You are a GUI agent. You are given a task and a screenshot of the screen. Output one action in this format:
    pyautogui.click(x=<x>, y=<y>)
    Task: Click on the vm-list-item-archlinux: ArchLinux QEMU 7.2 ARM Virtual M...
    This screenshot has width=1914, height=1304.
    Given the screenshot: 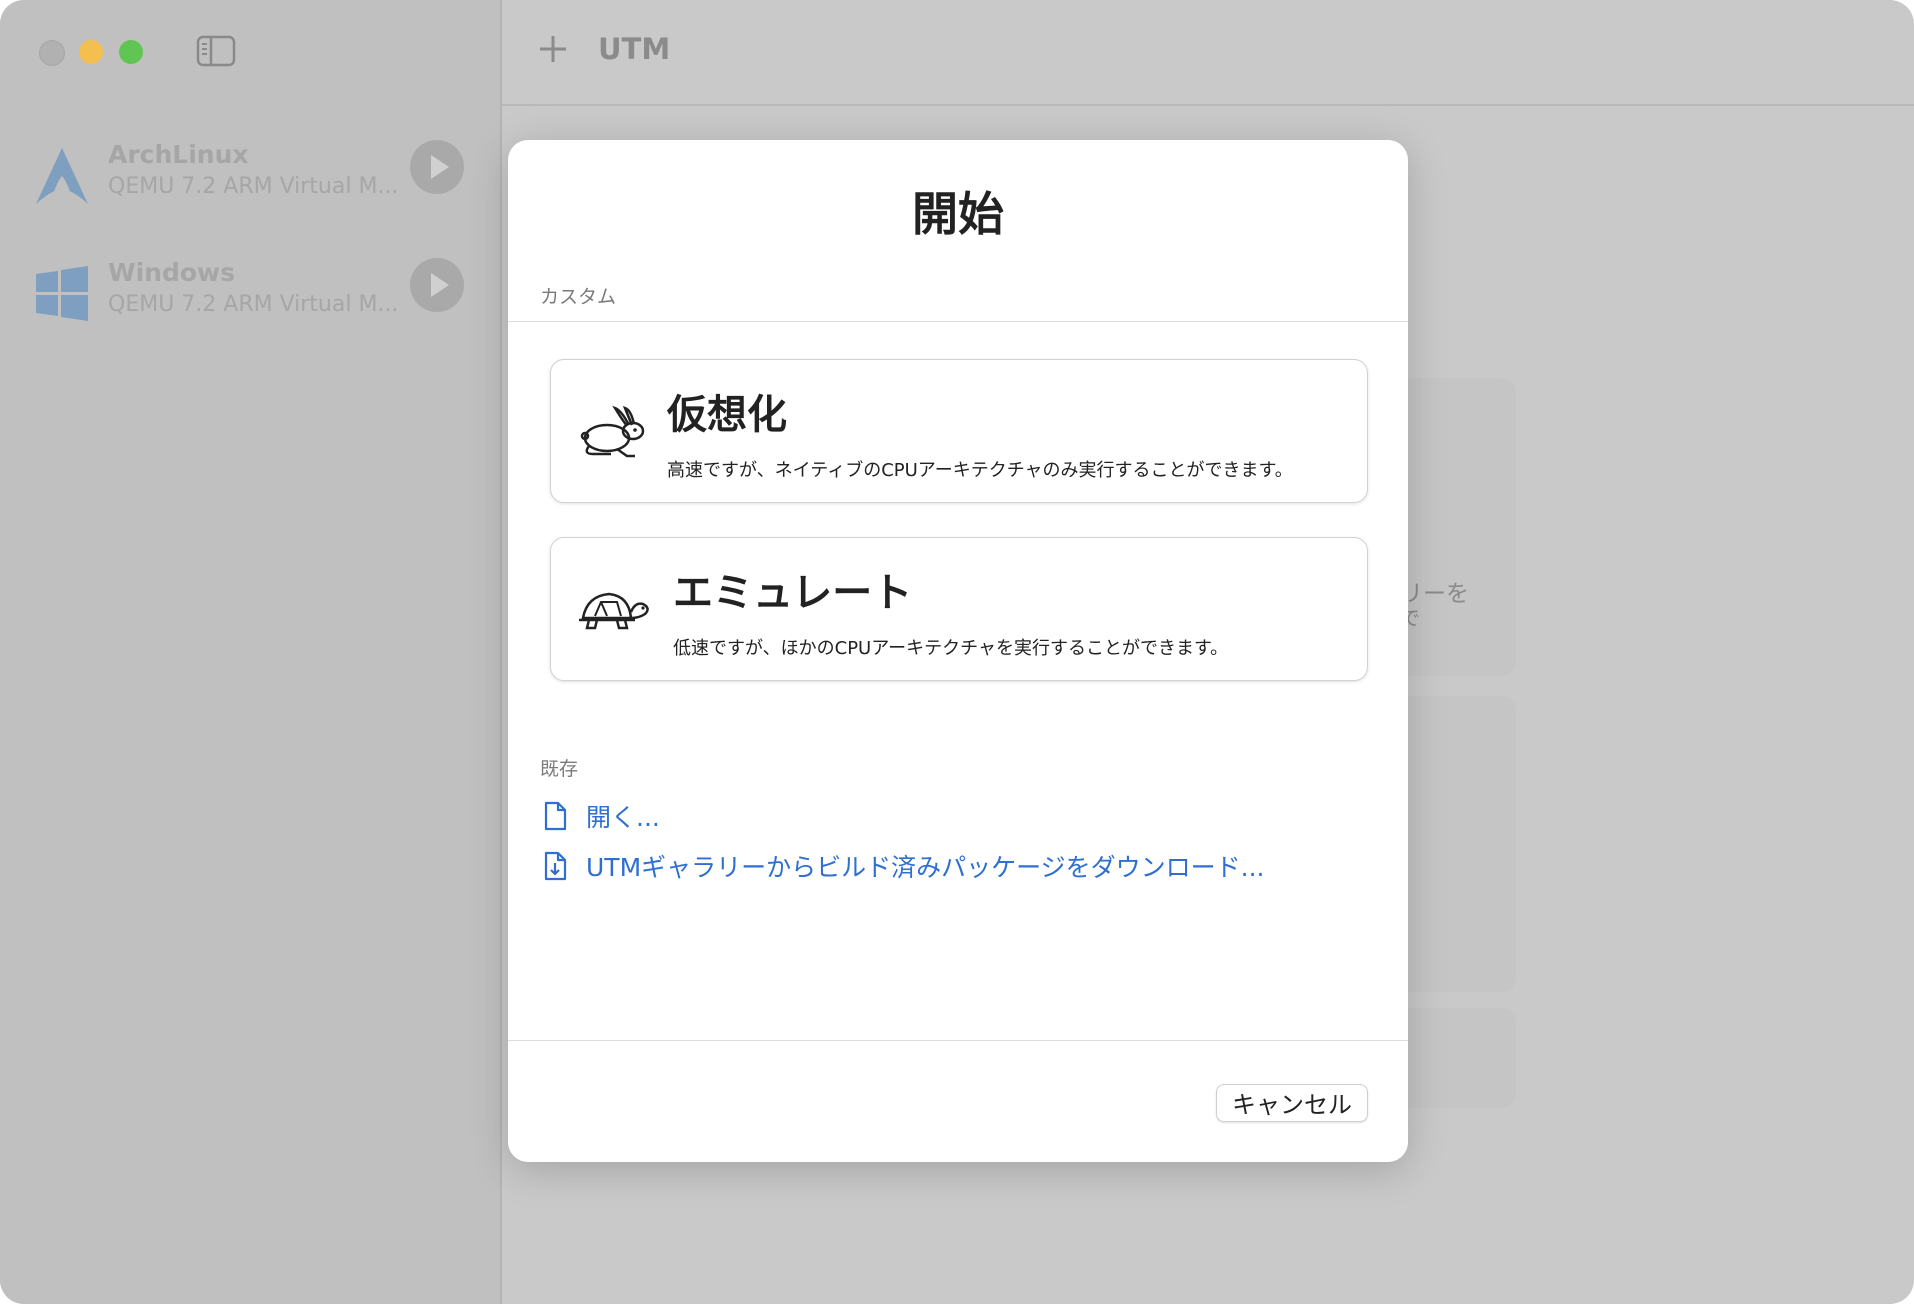 What is the action you would take?
    pyautogui.click(x=250, y=185)
    